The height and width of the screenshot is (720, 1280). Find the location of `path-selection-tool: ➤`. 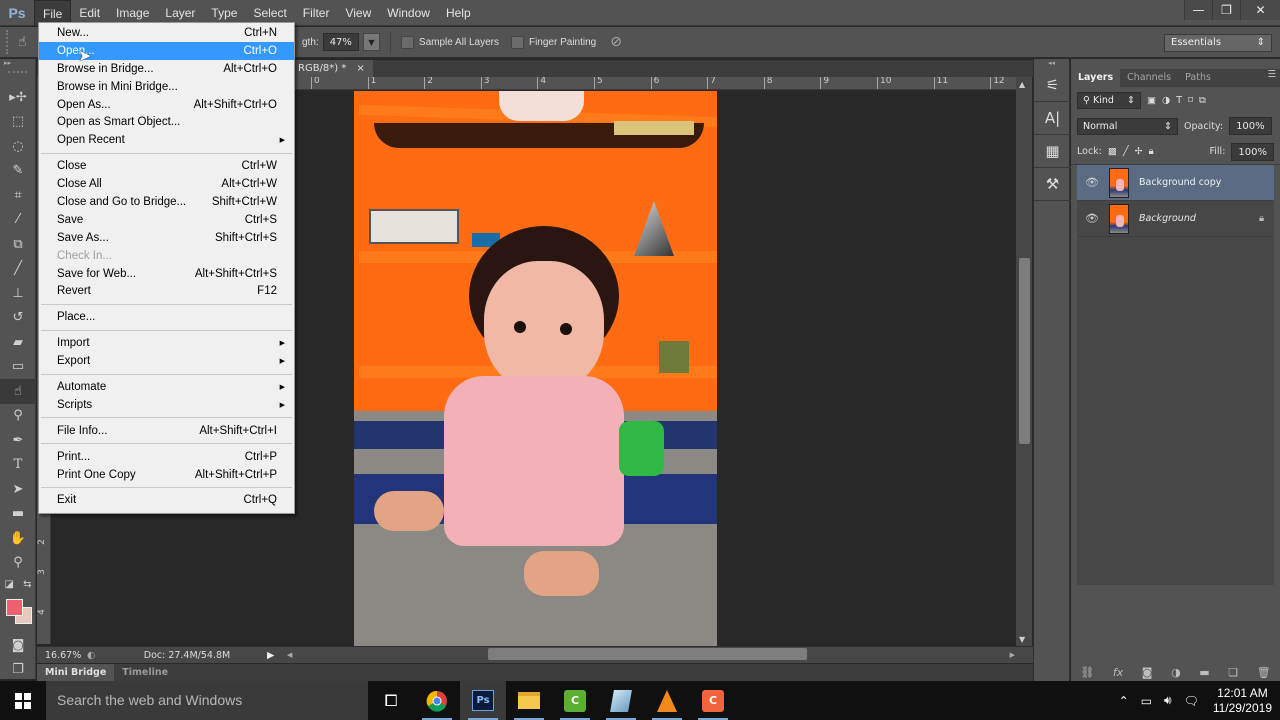

path-selection-tool: ➤ is located at coordinates (18, 489).